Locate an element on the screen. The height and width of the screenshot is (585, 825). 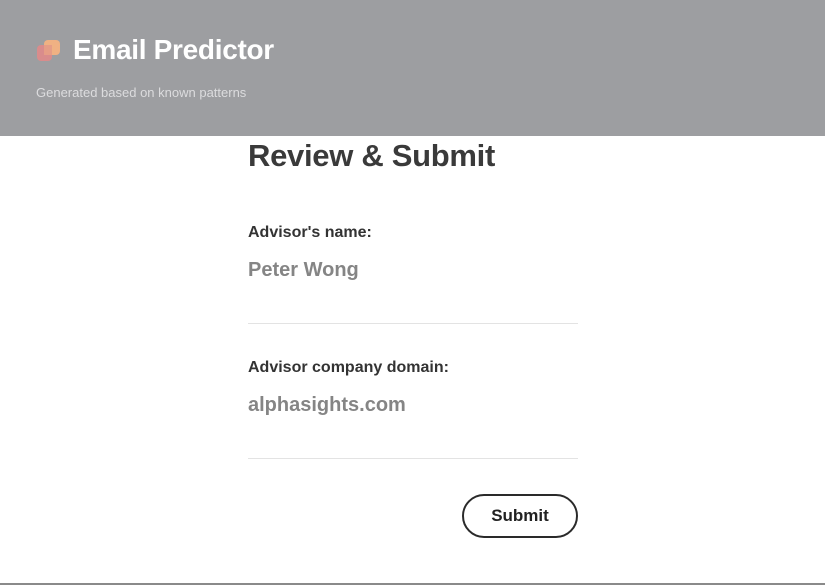
advisor-name-label: Advisor's name: is located at coordinates (310, 232).